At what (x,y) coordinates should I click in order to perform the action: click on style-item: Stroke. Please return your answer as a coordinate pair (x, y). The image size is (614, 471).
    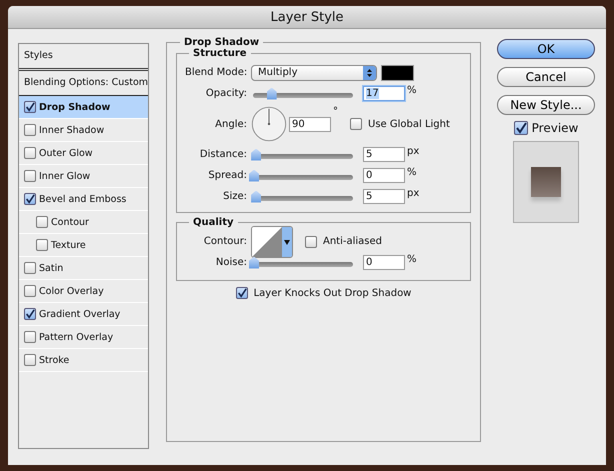
    Looking at the image, I should click on (83, 360).